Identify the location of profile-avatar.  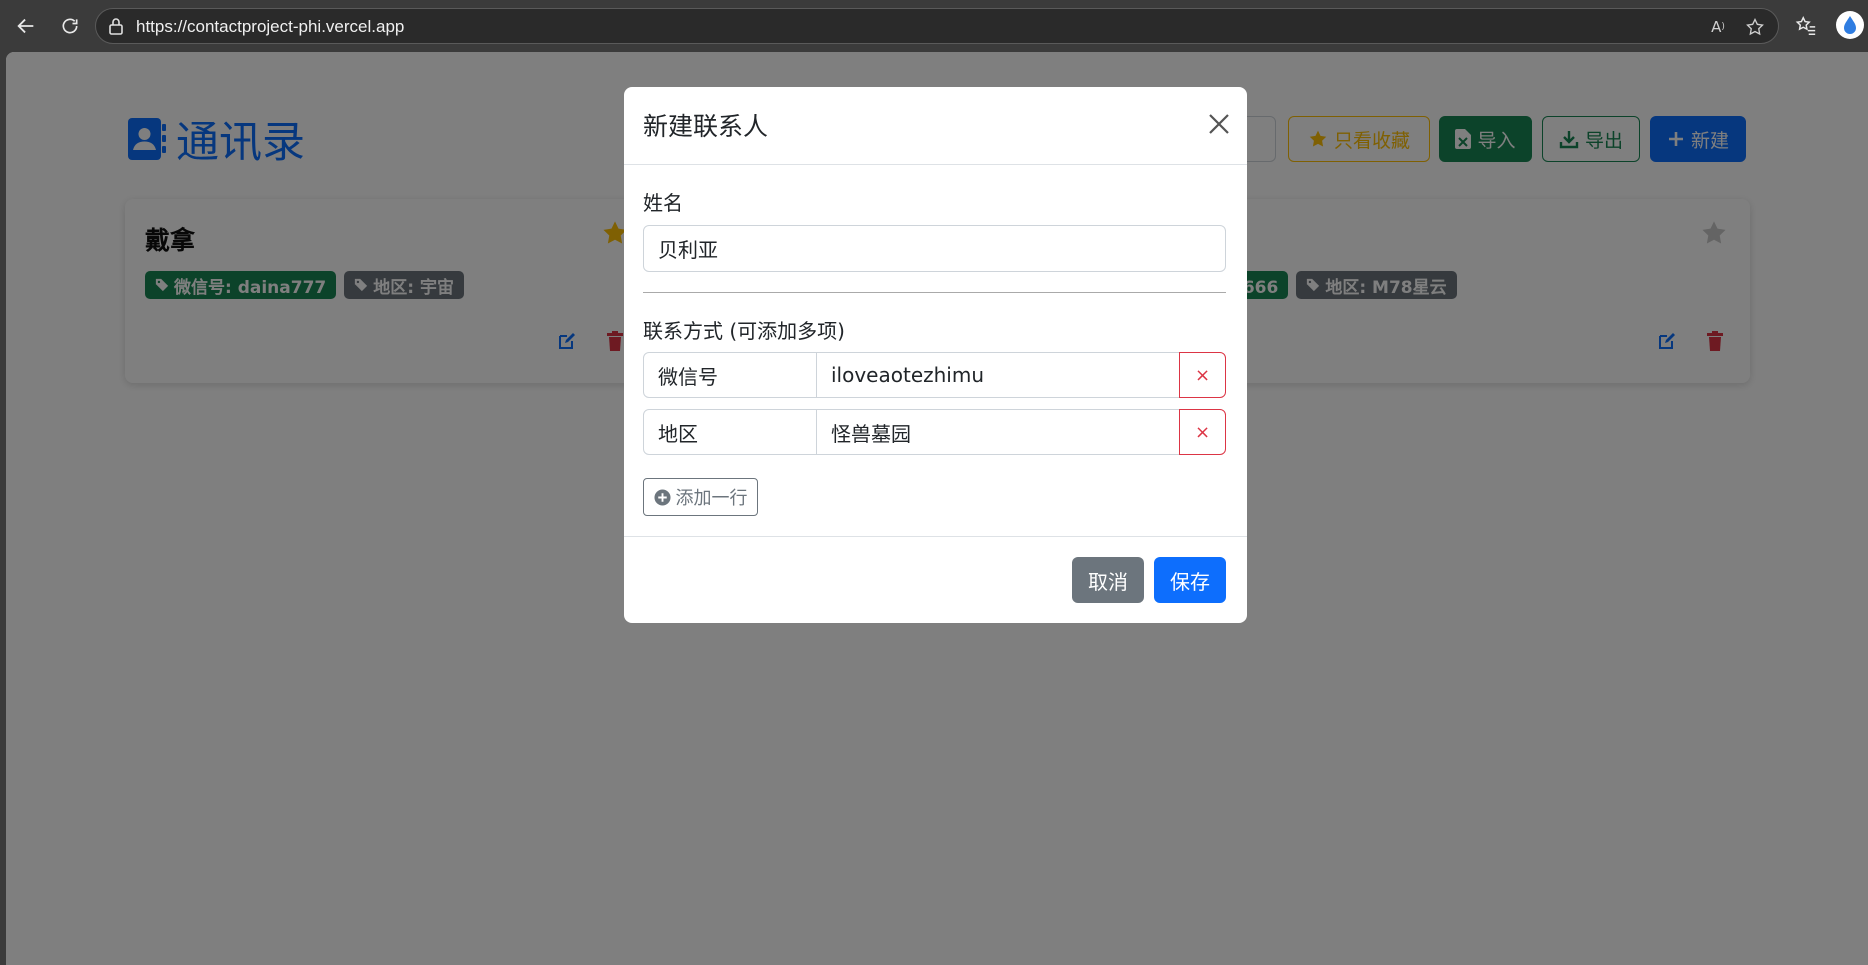
(1850, 25).